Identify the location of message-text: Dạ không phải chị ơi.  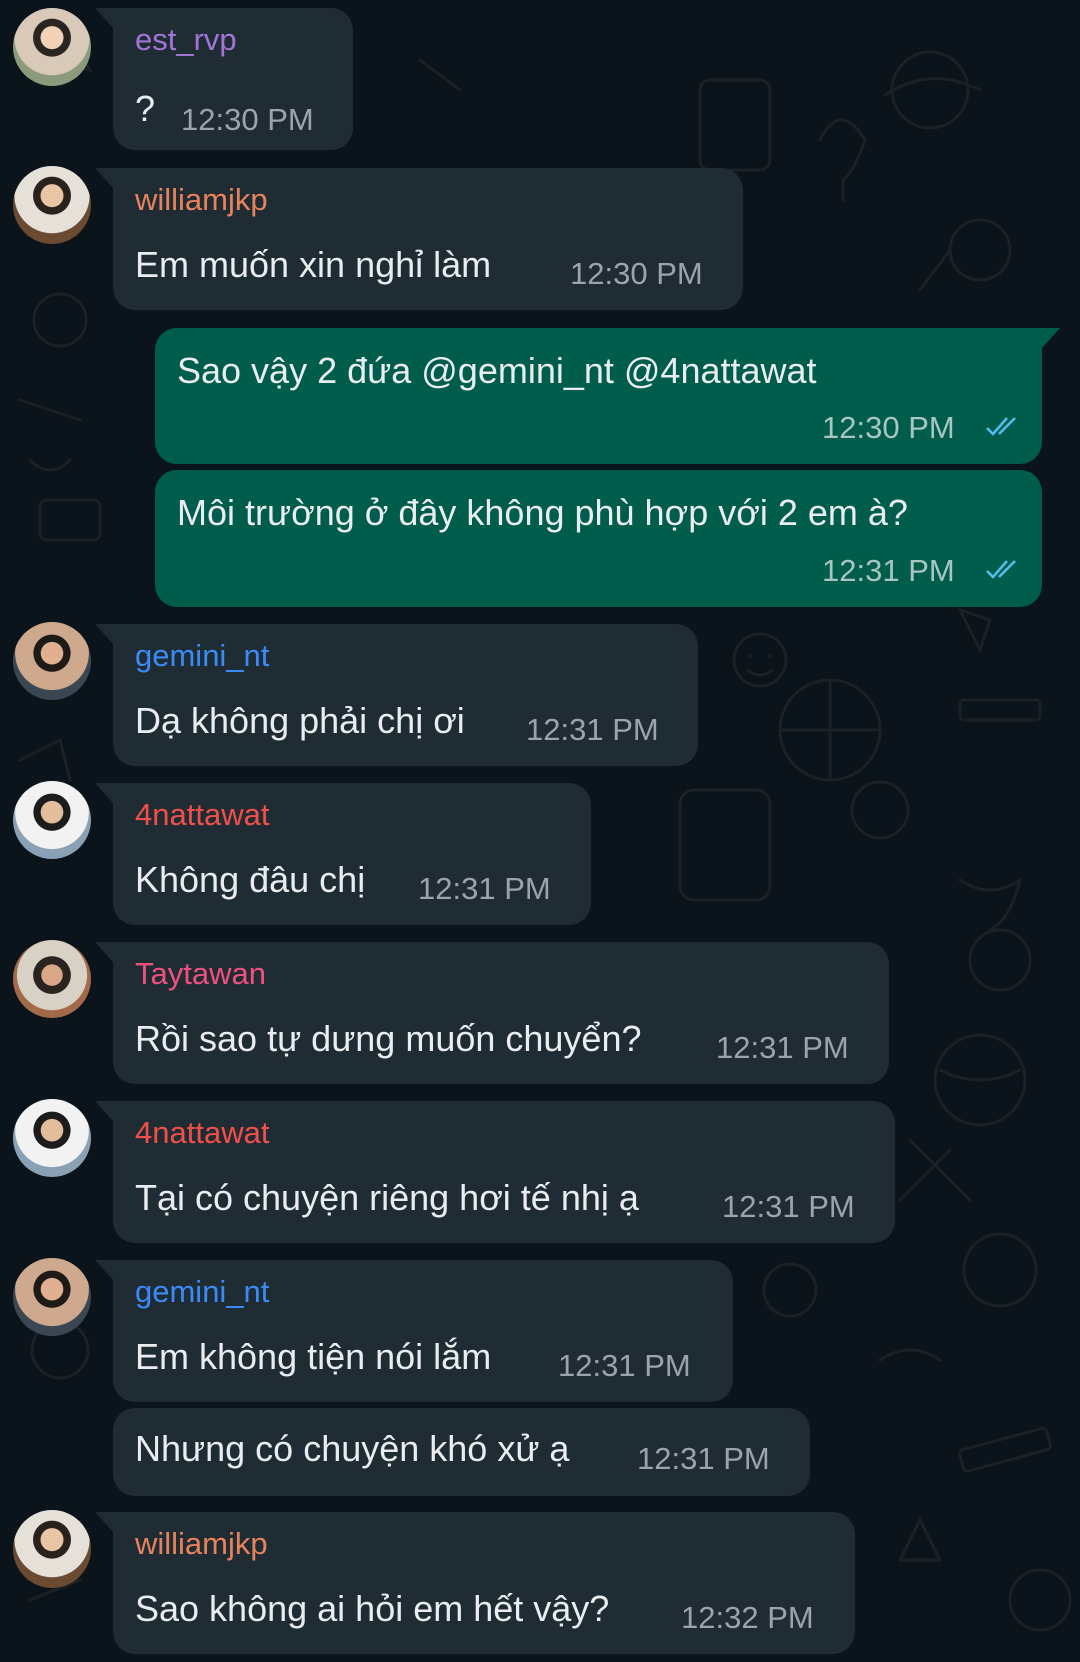
(300, 720).